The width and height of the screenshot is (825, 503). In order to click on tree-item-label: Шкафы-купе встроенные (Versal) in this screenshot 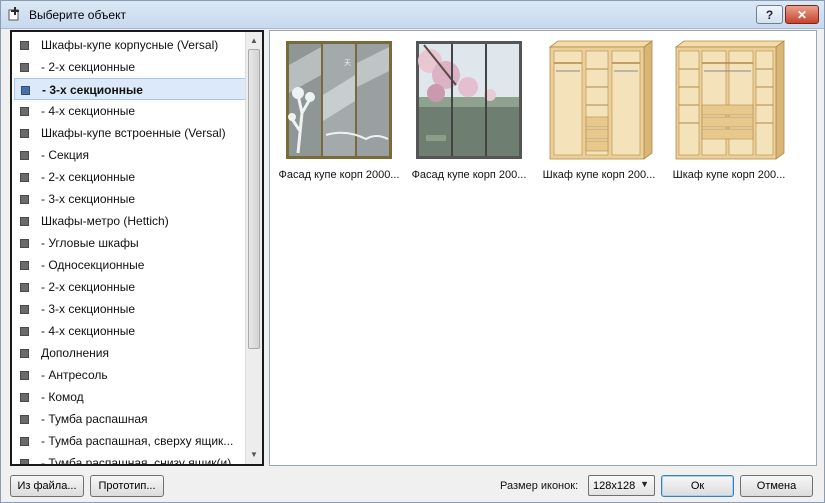, I will do `click(133, 133)`.